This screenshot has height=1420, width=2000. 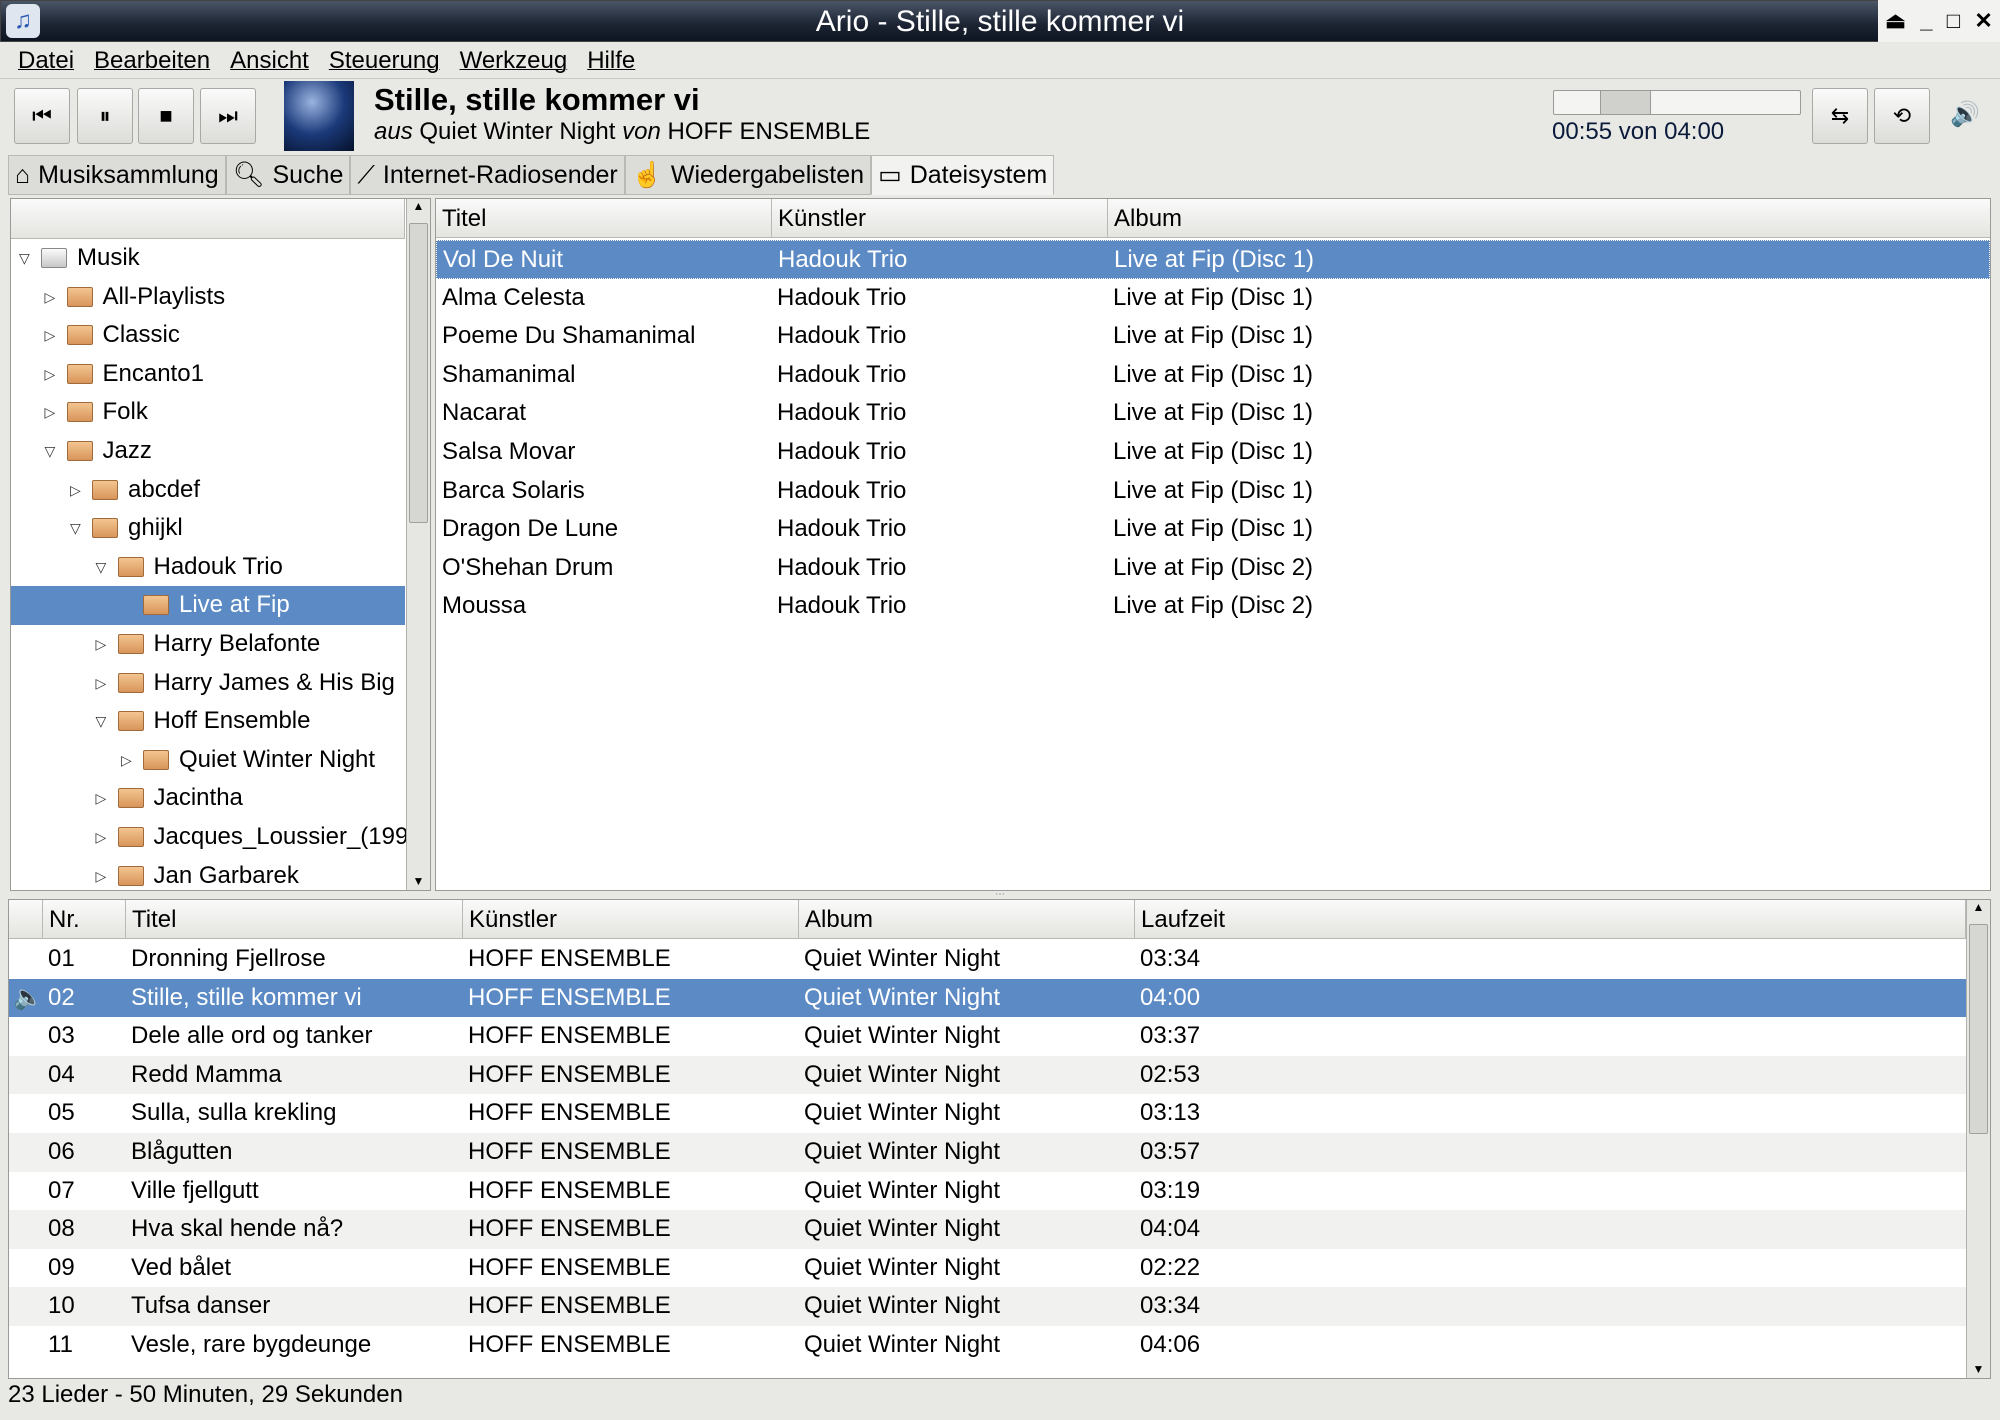 I want to click on maximize-icon: □, so click(x=1953, y=21).